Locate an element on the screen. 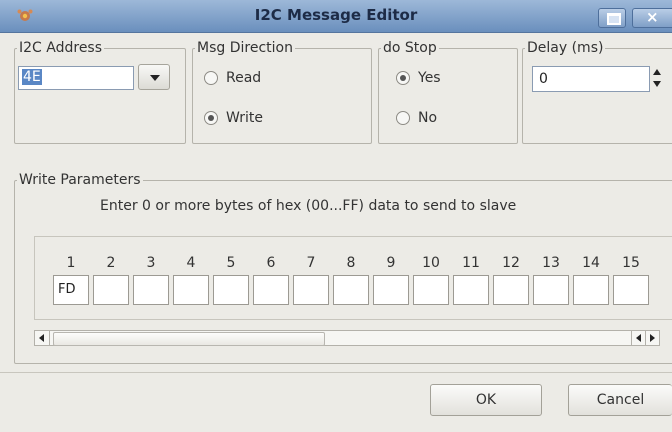 Image resolution: width=672 pixels, height=432 pixels. byte-column: 14 is located at coordinates (593, 280).